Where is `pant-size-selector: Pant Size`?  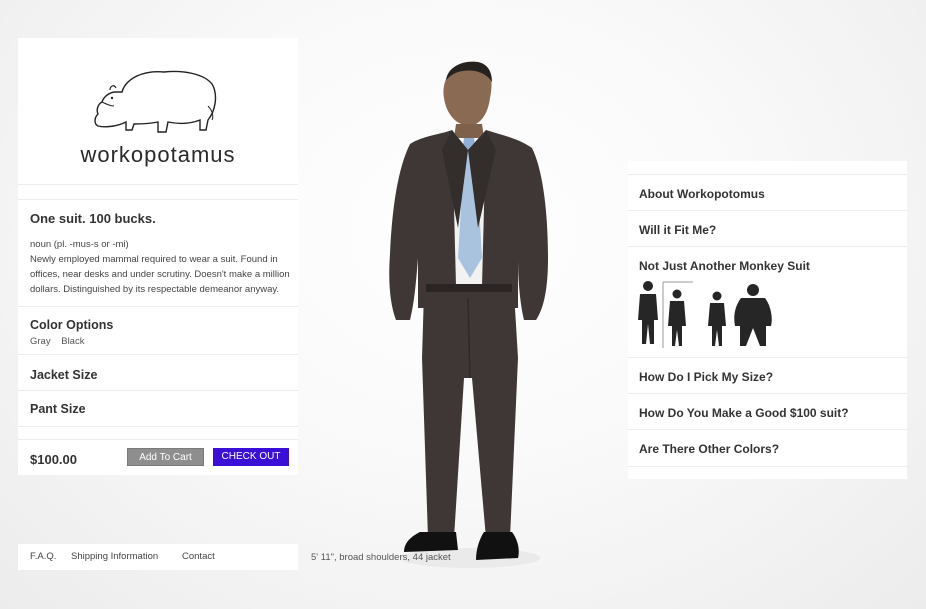
pant-size-selector: Pant Size is located at coordinates (58, 409).